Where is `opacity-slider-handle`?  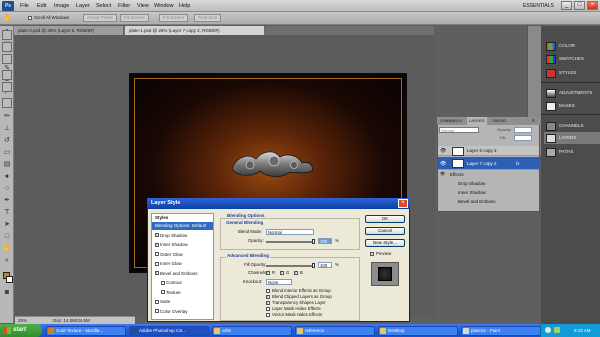 opacity-slider-handle is located at coordinates (313, 241).